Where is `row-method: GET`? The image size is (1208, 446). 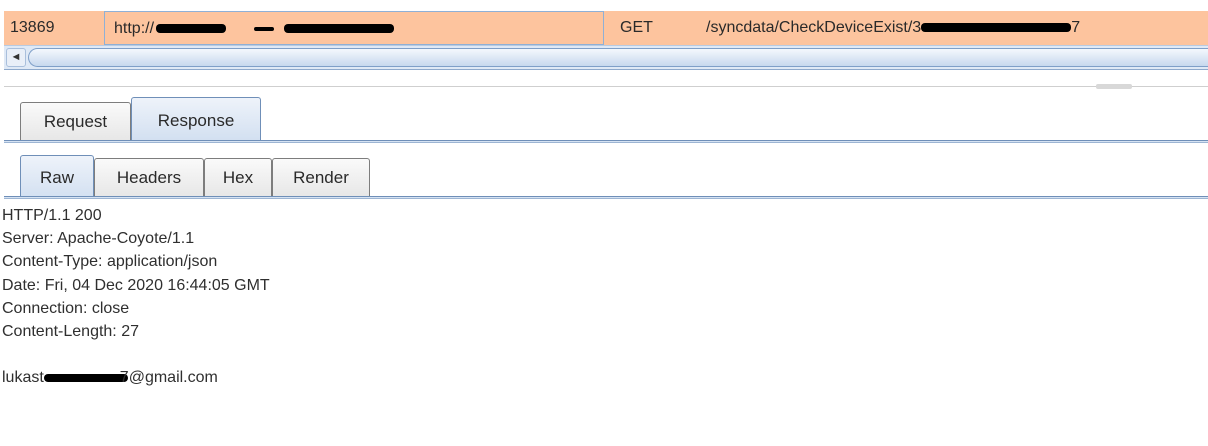
row-method: GET is located at coordinates (636, 27).